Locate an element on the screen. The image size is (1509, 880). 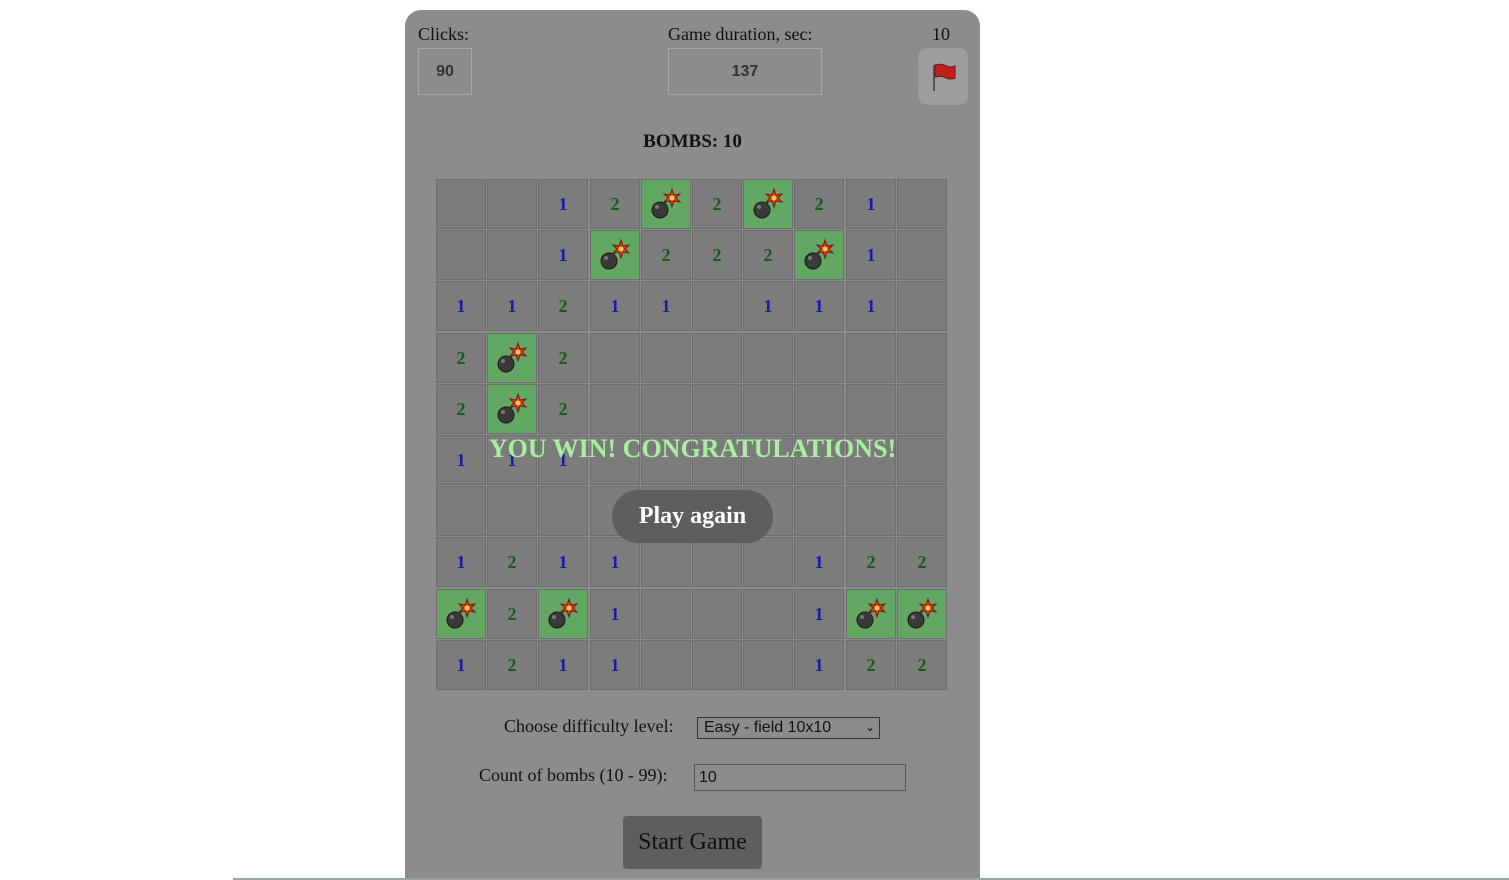
difficulty-select: Easy - field 10x10 ⌄ is located at coordinates (788, 728).